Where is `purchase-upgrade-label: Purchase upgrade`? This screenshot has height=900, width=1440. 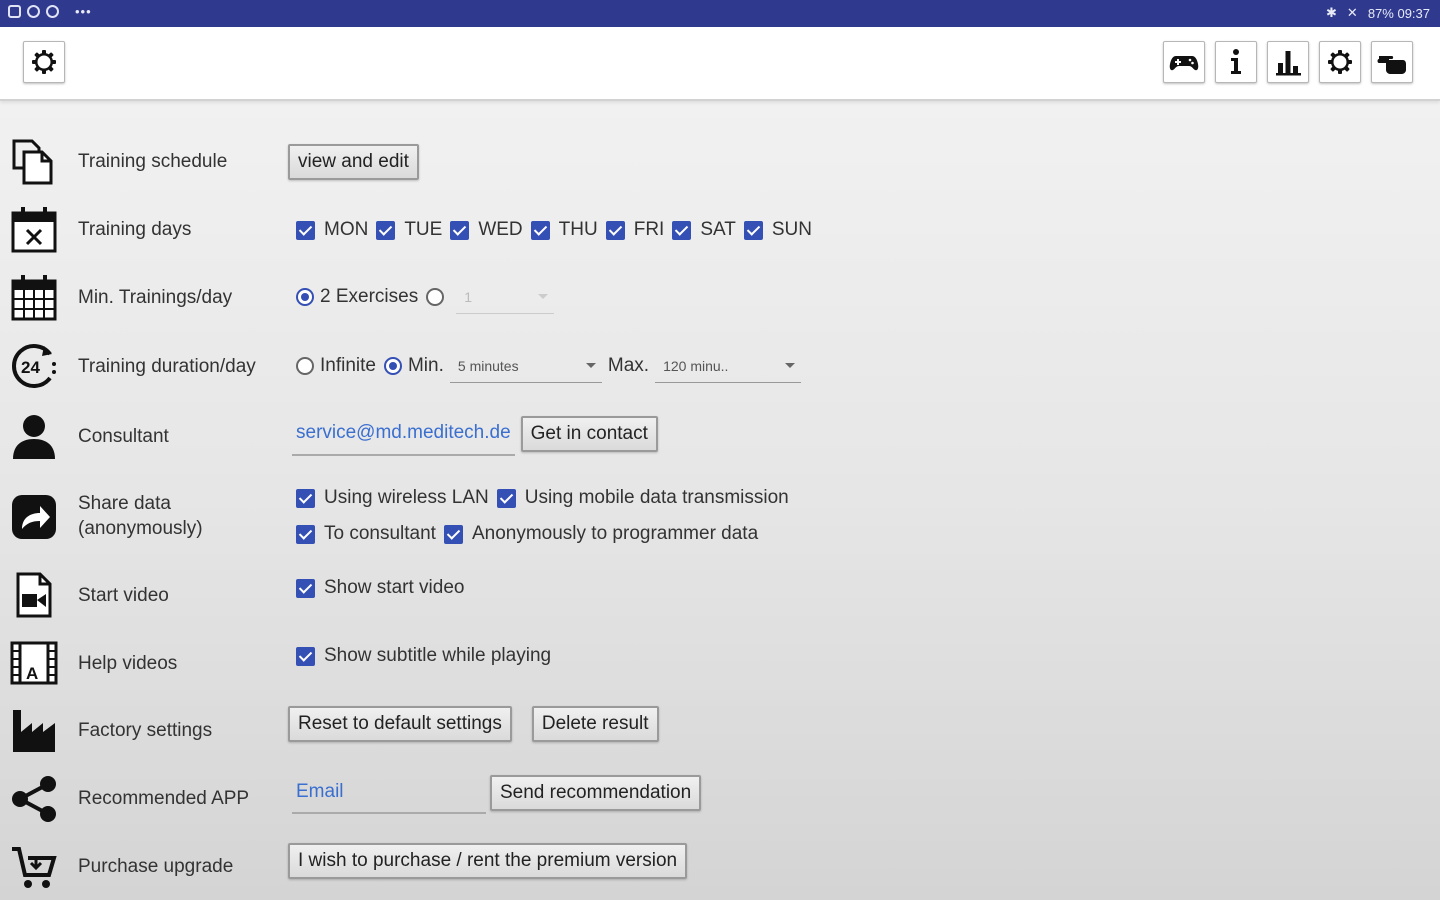 purchase-upgrade-label: Purchase upgrade is located at coordinates (156, 866).